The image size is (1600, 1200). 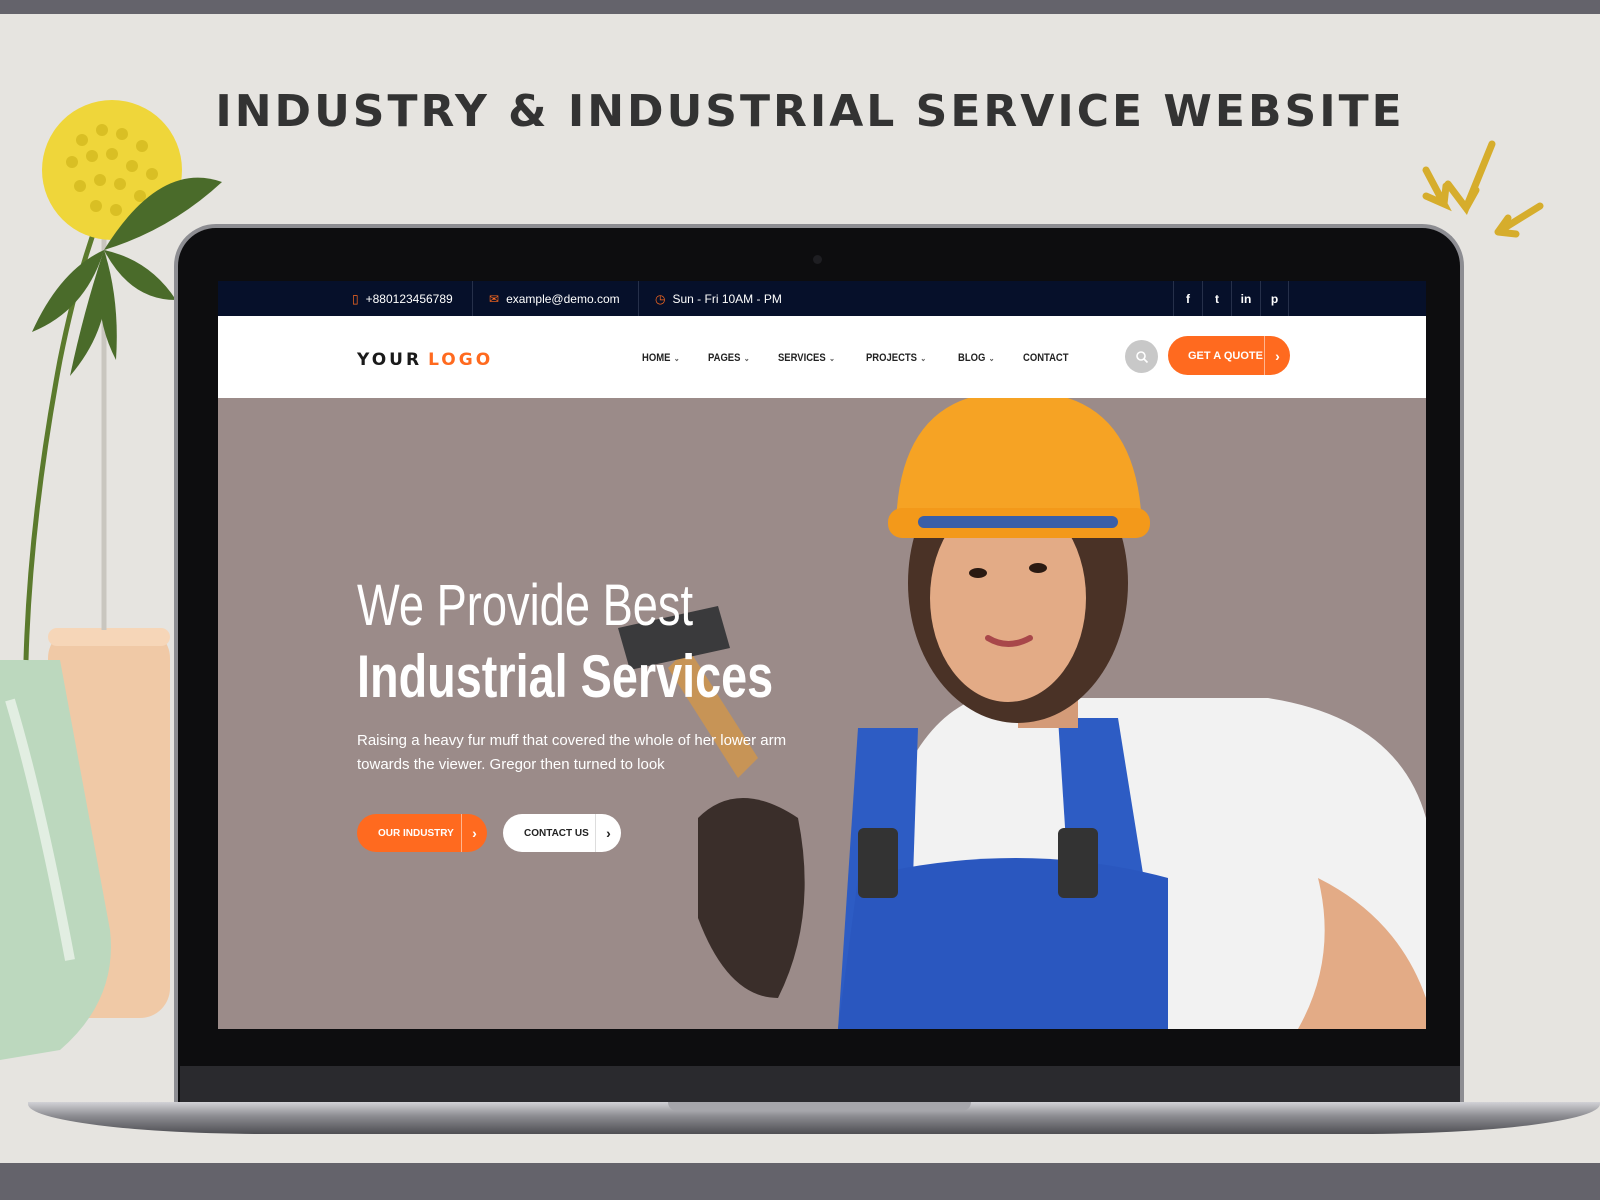 I want to click on nav-projects: PROJECTS ⌄, so click(x=896, y=358).